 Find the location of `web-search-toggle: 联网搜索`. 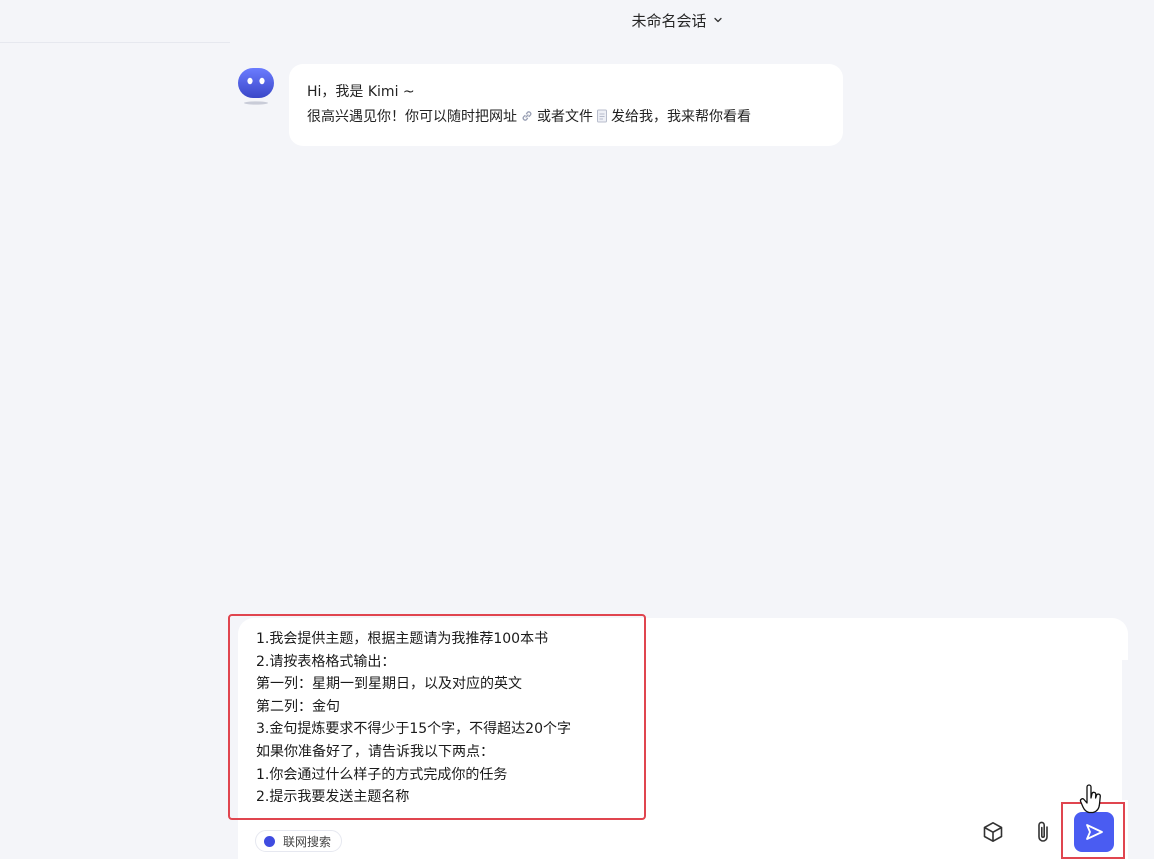

web-search-toggle: 联网搜索 is located at coordinates (299, 841).